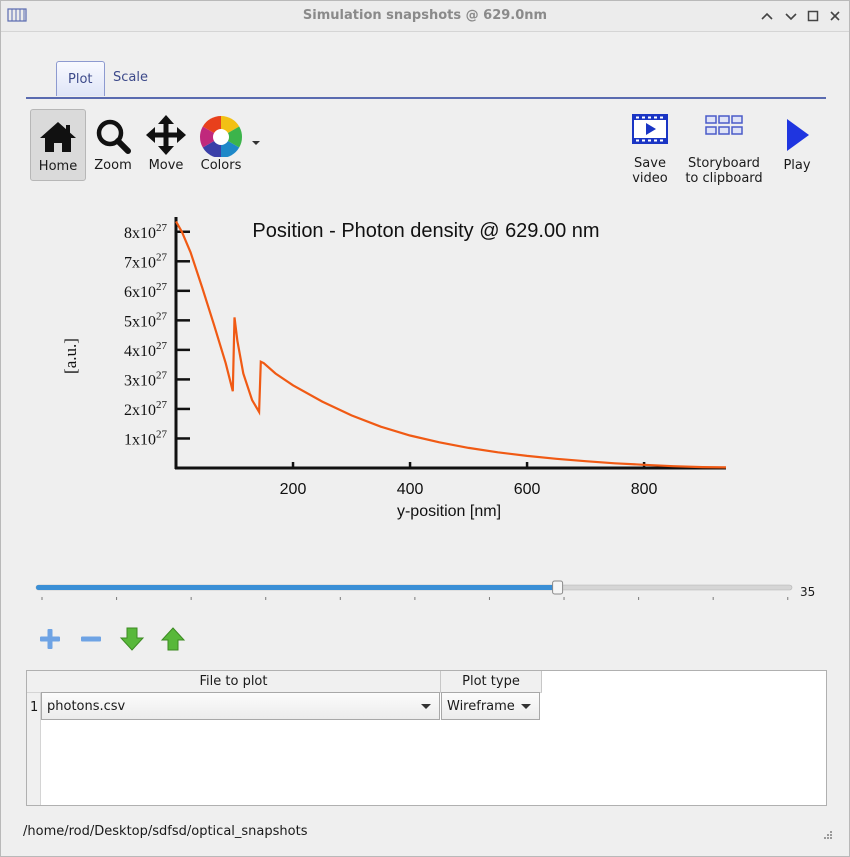 This screenshot has width=850, height=857. What do you see at coordinates (425, 231) in the screenshot?
I see `chart-title: Position - Photon density @ 629.00 nm` at bounding box center [425, 231].